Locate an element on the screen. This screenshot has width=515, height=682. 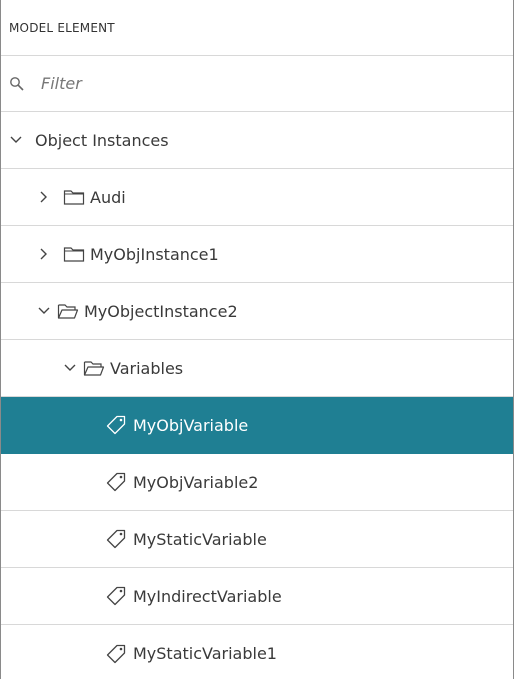
tree-item-label: MyStaticVariable is located at coordinates (200, 539).